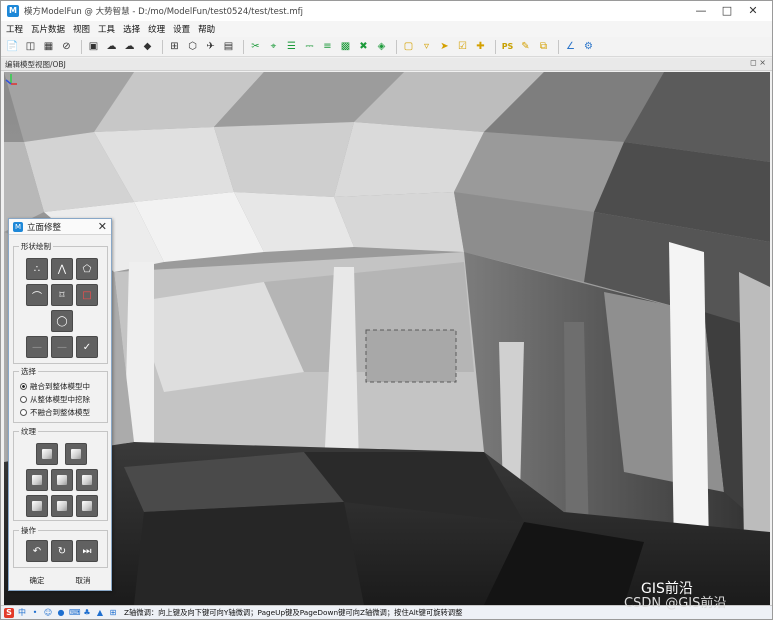  I want to click on texture-face-1-button, so click(37, 480).